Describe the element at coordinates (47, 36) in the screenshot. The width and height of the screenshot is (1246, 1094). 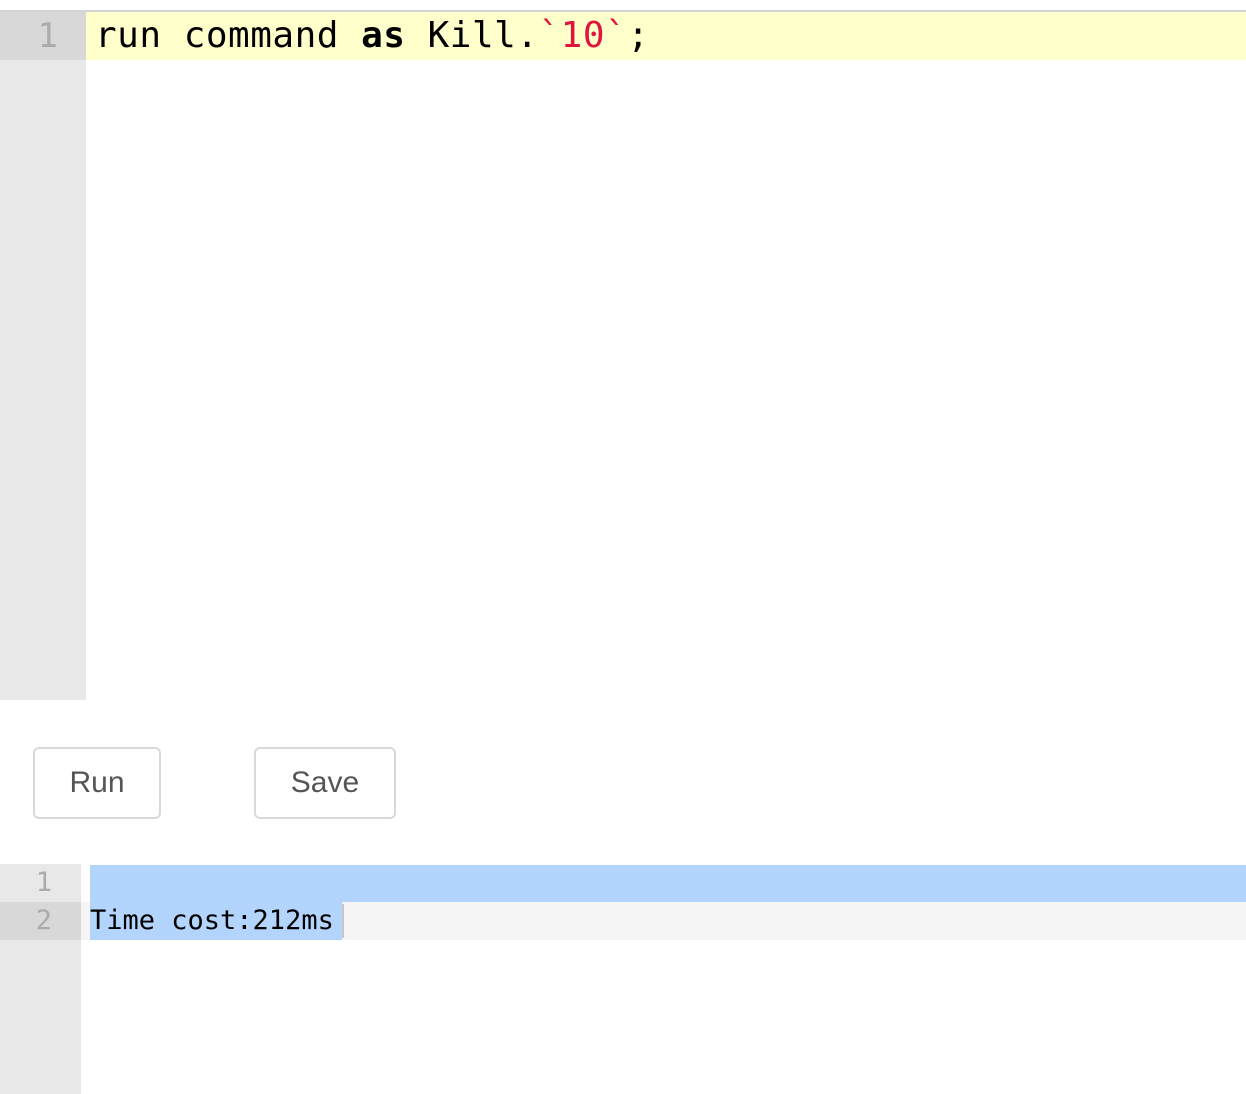
I see `editor-line-number: 1` at that location.